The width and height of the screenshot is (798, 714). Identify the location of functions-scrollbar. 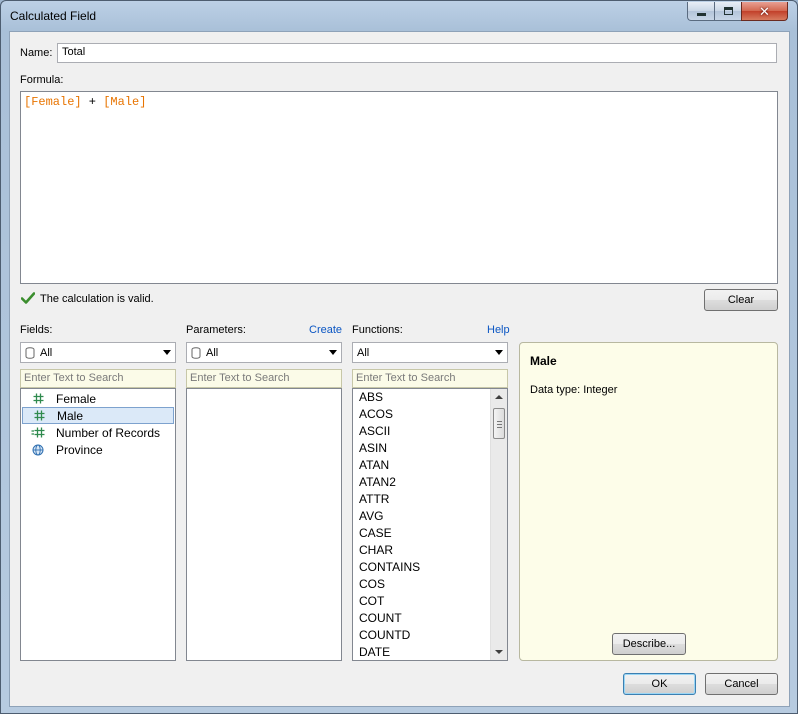
(498, 524).